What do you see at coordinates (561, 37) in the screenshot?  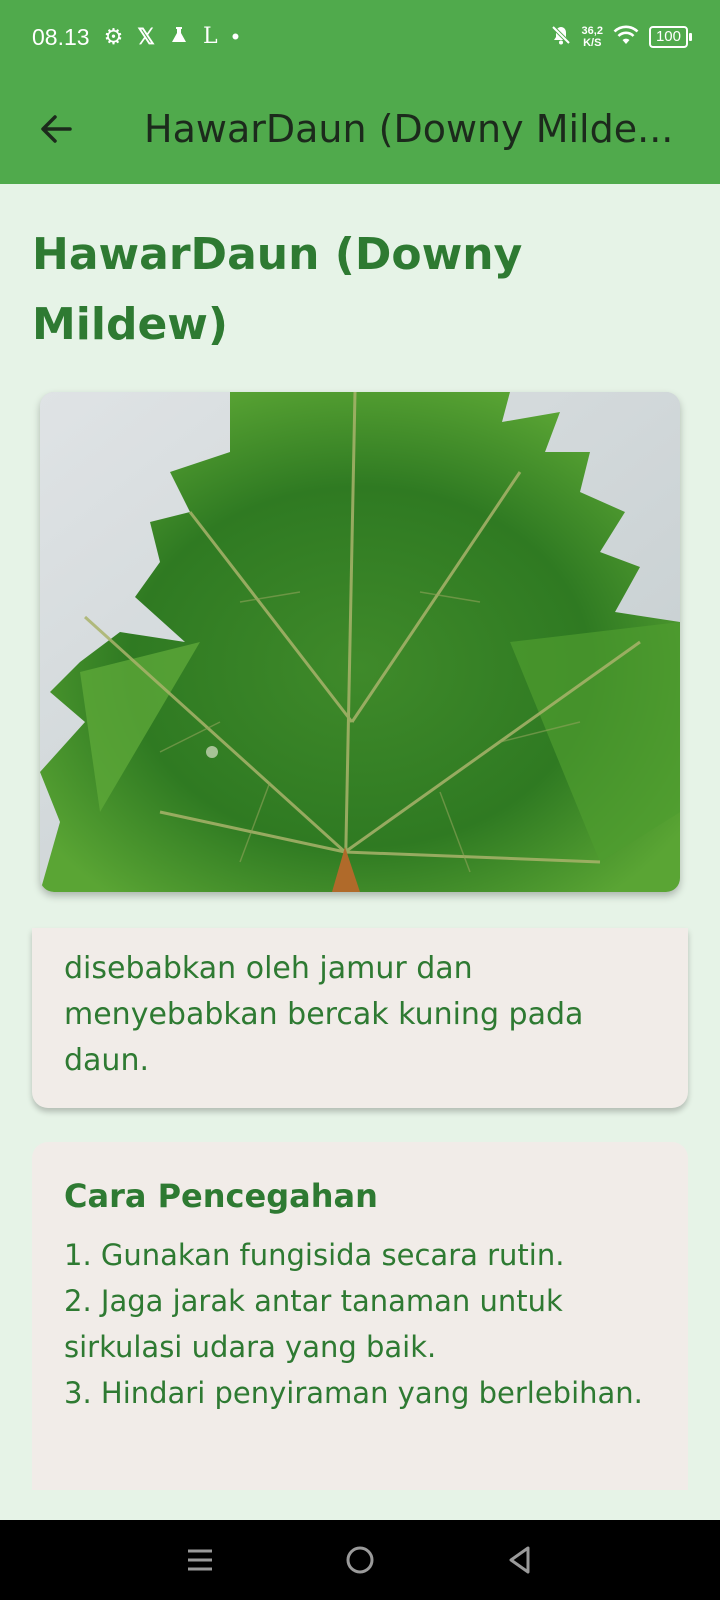 I see `mute-icon` at bounding box center [561, 37].